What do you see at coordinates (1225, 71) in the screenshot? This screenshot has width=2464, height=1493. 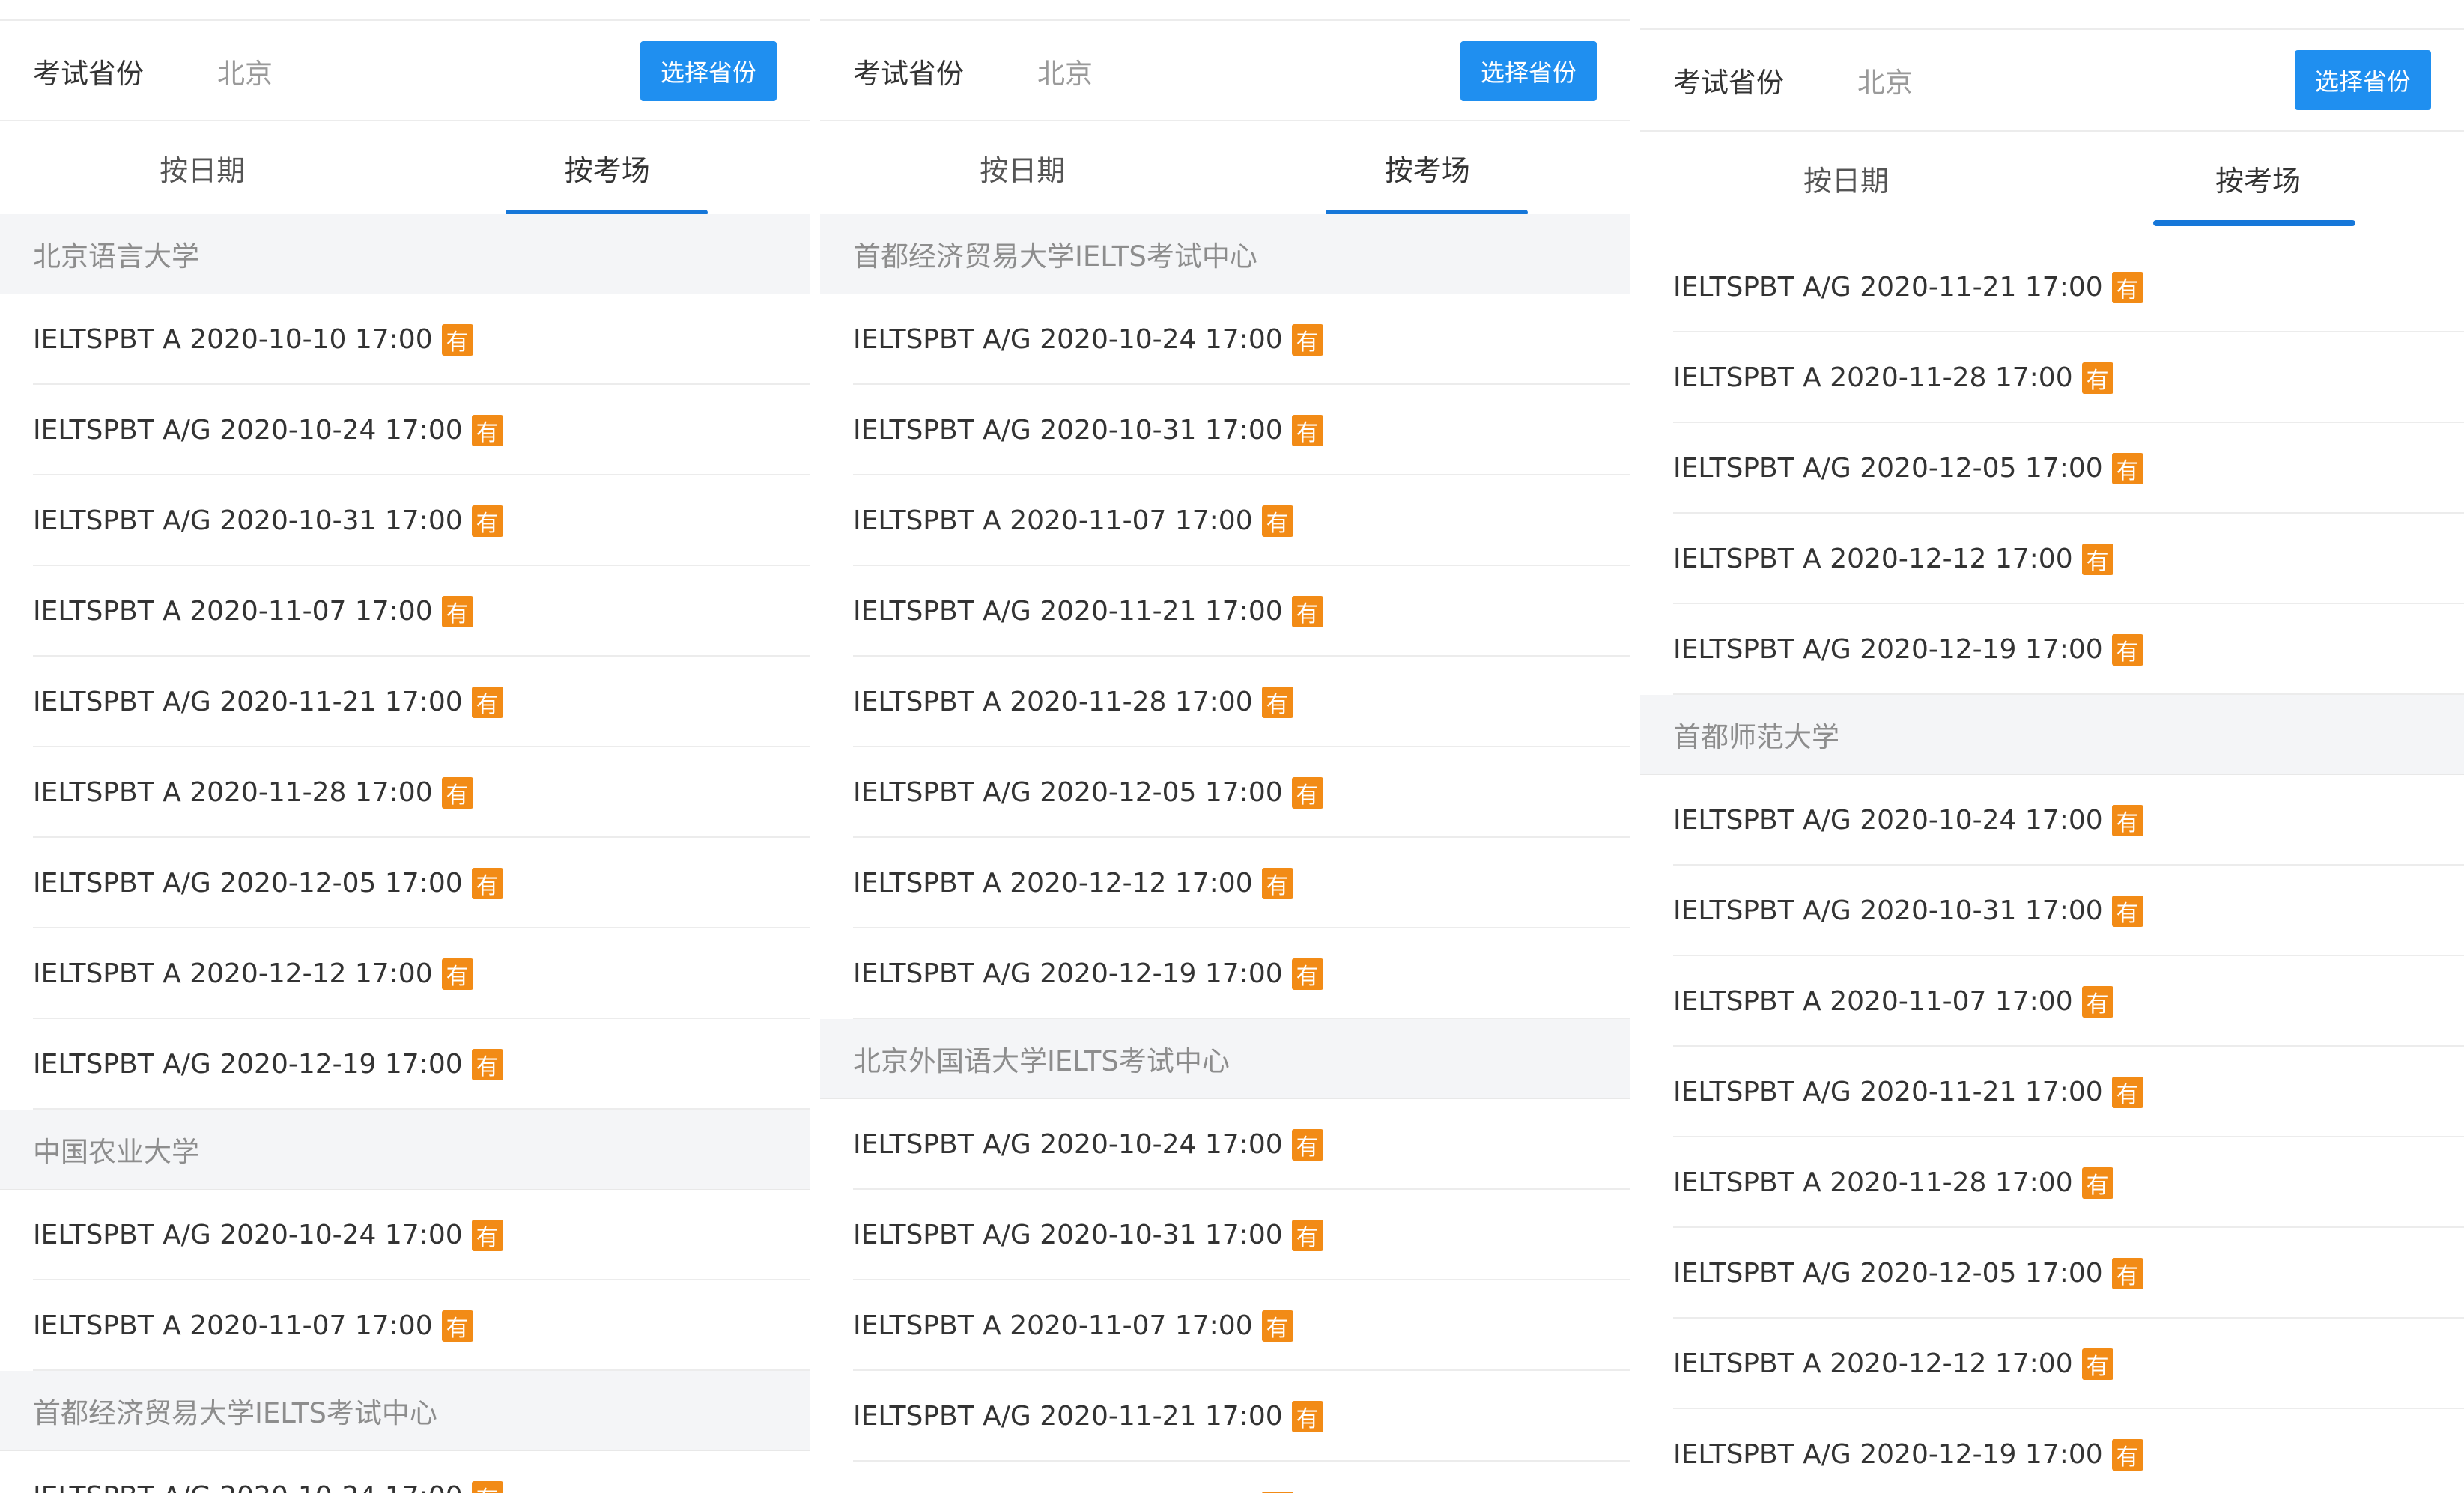 I see `province-row: 考试省份 北京 选择省份` at bounding box center [1225, 71].